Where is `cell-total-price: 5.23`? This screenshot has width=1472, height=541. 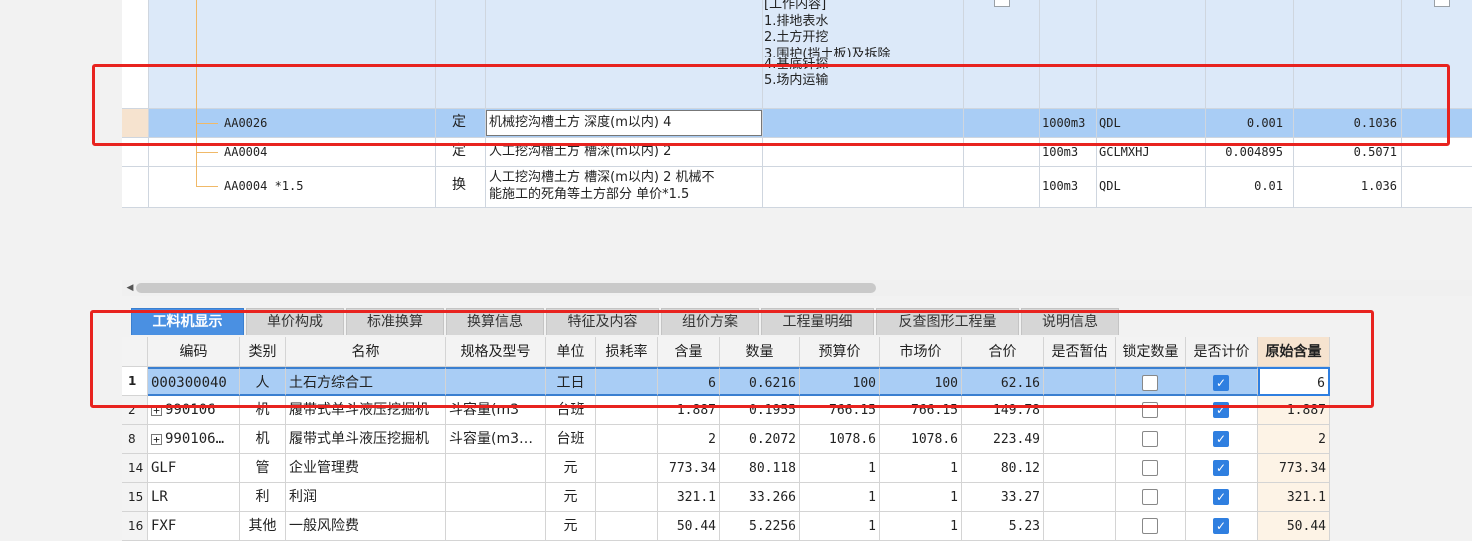 cell-total-price: 5.23 is located at coordinates (1003, 526).